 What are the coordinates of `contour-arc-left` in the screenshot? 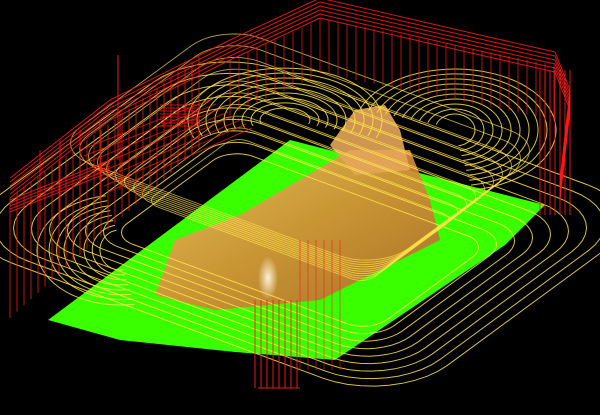 It's located at (111, 250).